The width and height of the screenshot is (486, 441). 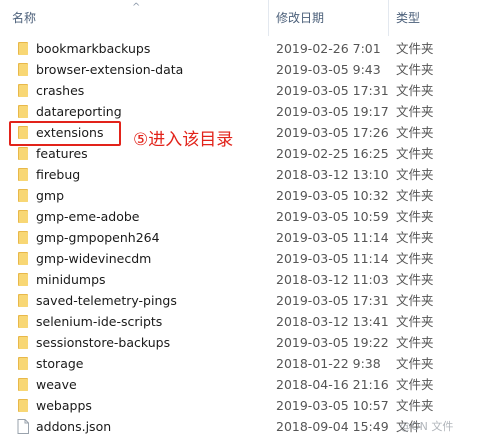 I want to click on item-date-modified: 2019-03-05 10:59, so click(x=332, y=216).